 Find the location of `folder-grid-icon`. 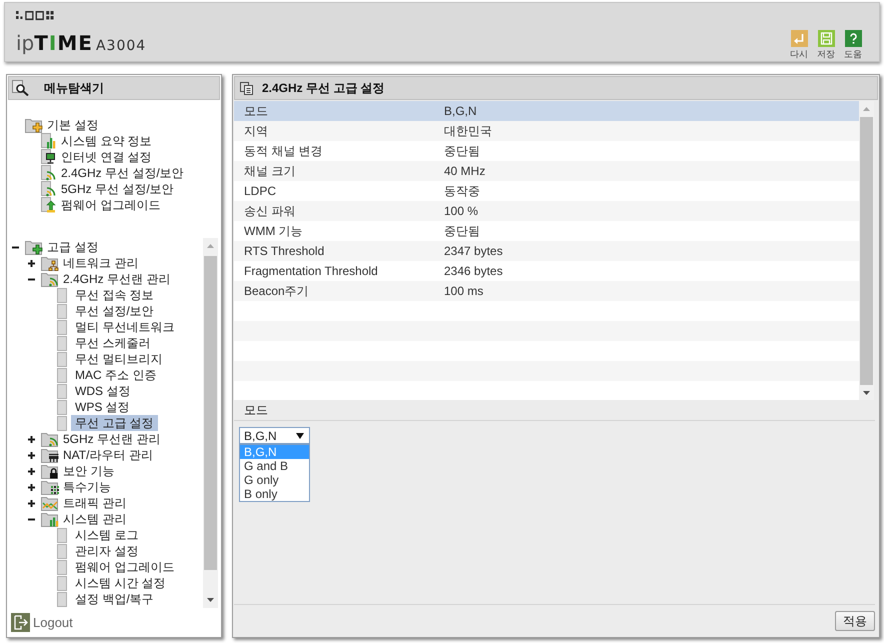

folder-grid-icon is located at coordinates (50, 487).